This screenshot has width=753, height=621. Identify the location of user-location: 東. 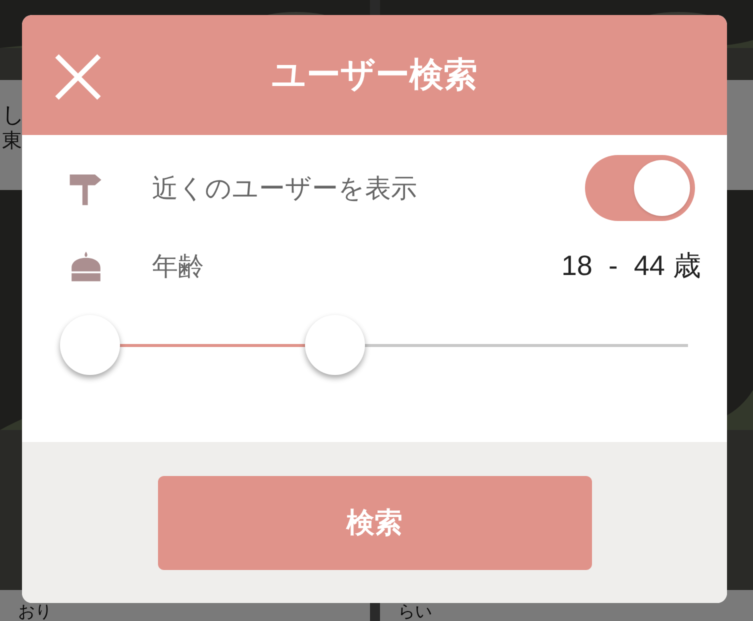
(12, 141).